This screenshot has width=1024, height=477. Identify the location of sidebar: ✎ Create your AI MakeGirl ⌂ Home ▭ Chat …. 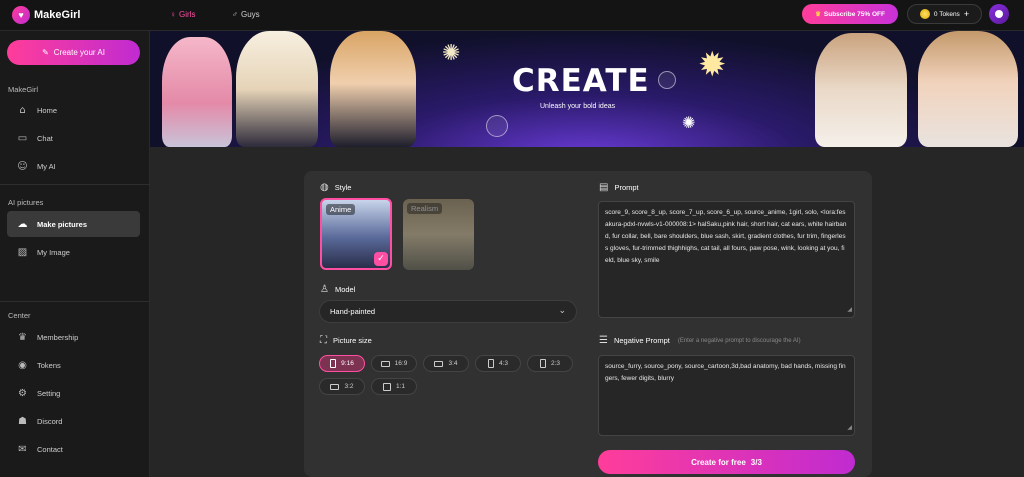
(75, 254).